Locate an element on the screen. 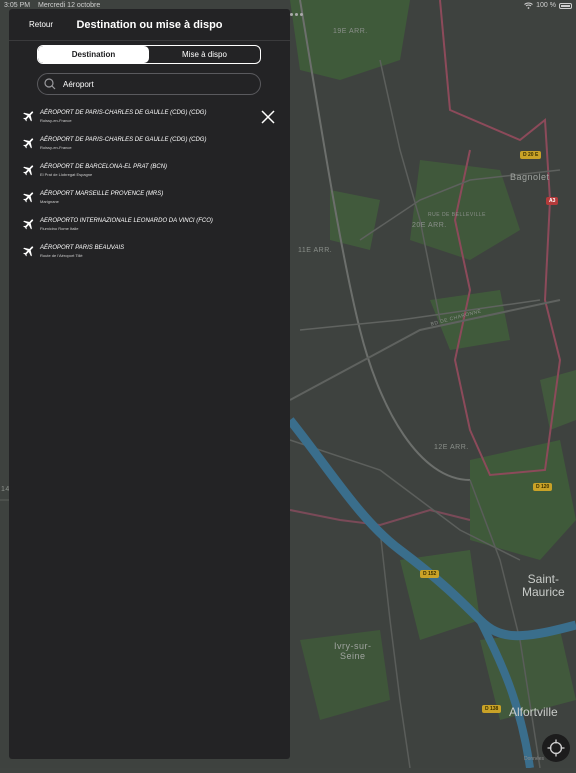  tab-destination: Destination is located at coordinates (93, 54).